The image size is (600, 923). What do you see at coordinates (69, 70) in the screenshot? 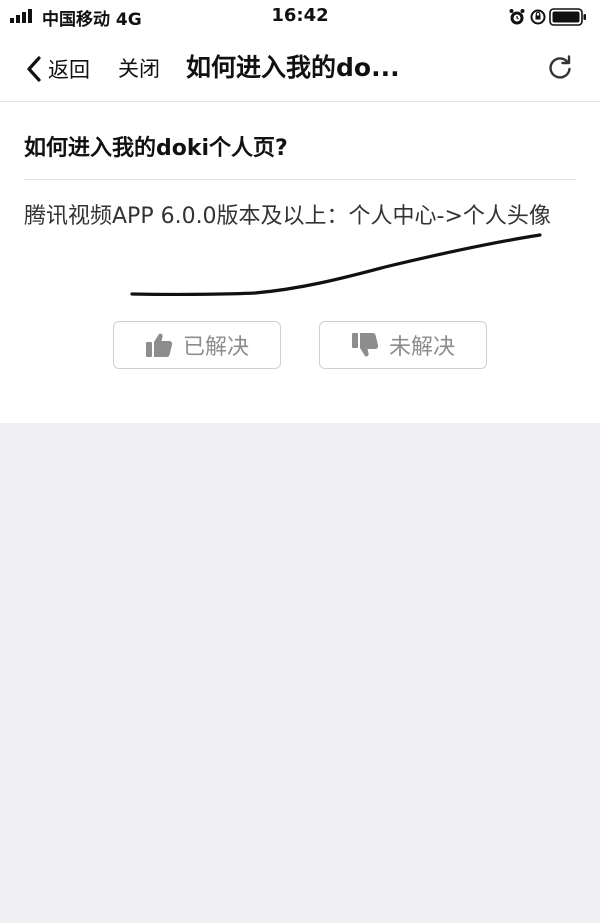
I see `back-label: 返回` at bounding box center [69, 70].